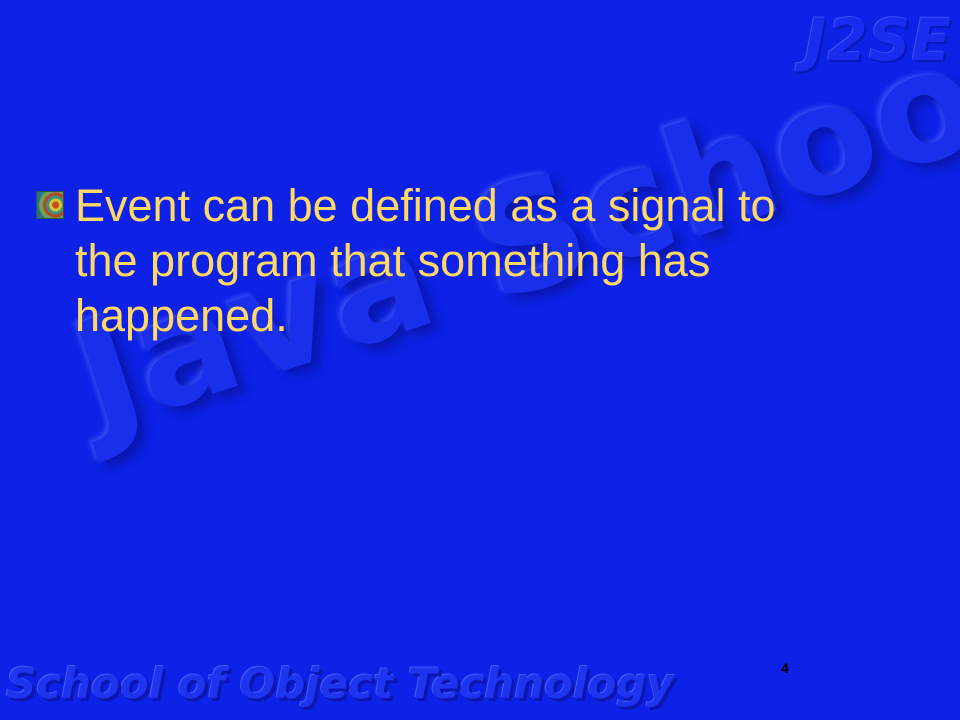  What do you see at coordinates (340, 683) in the screenshot?
I see `school-footer-watermark: School of Object Technology` at bounding box center [340, 683].